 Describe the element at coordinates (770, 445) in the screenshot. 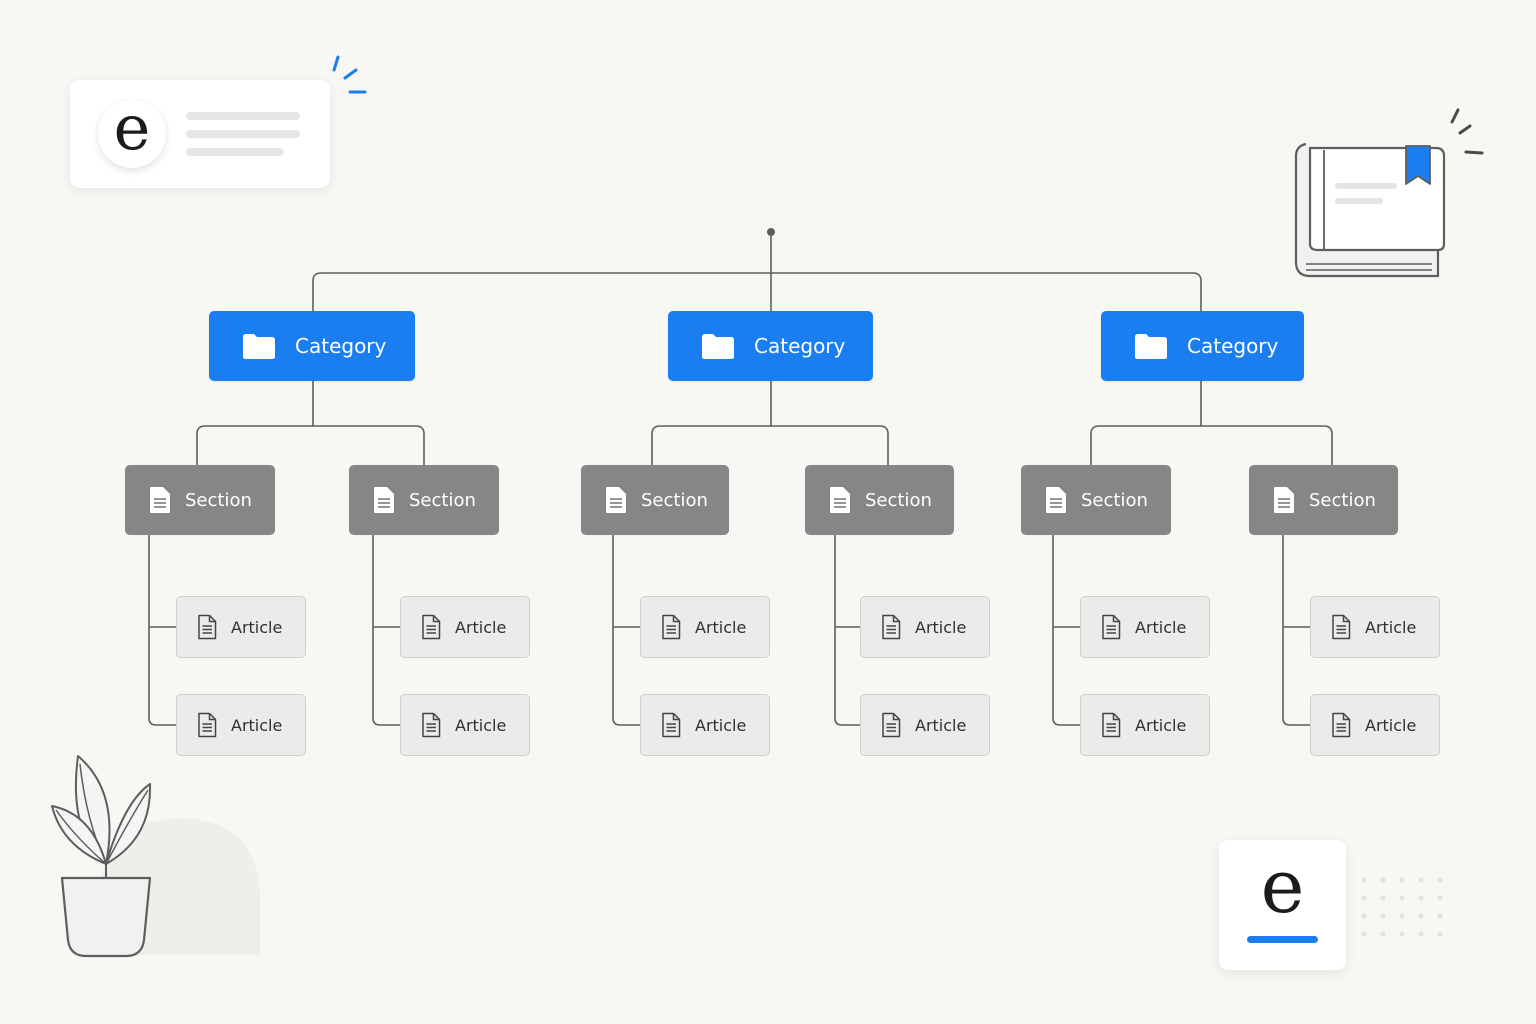

I see `category-2-branch` at that location.